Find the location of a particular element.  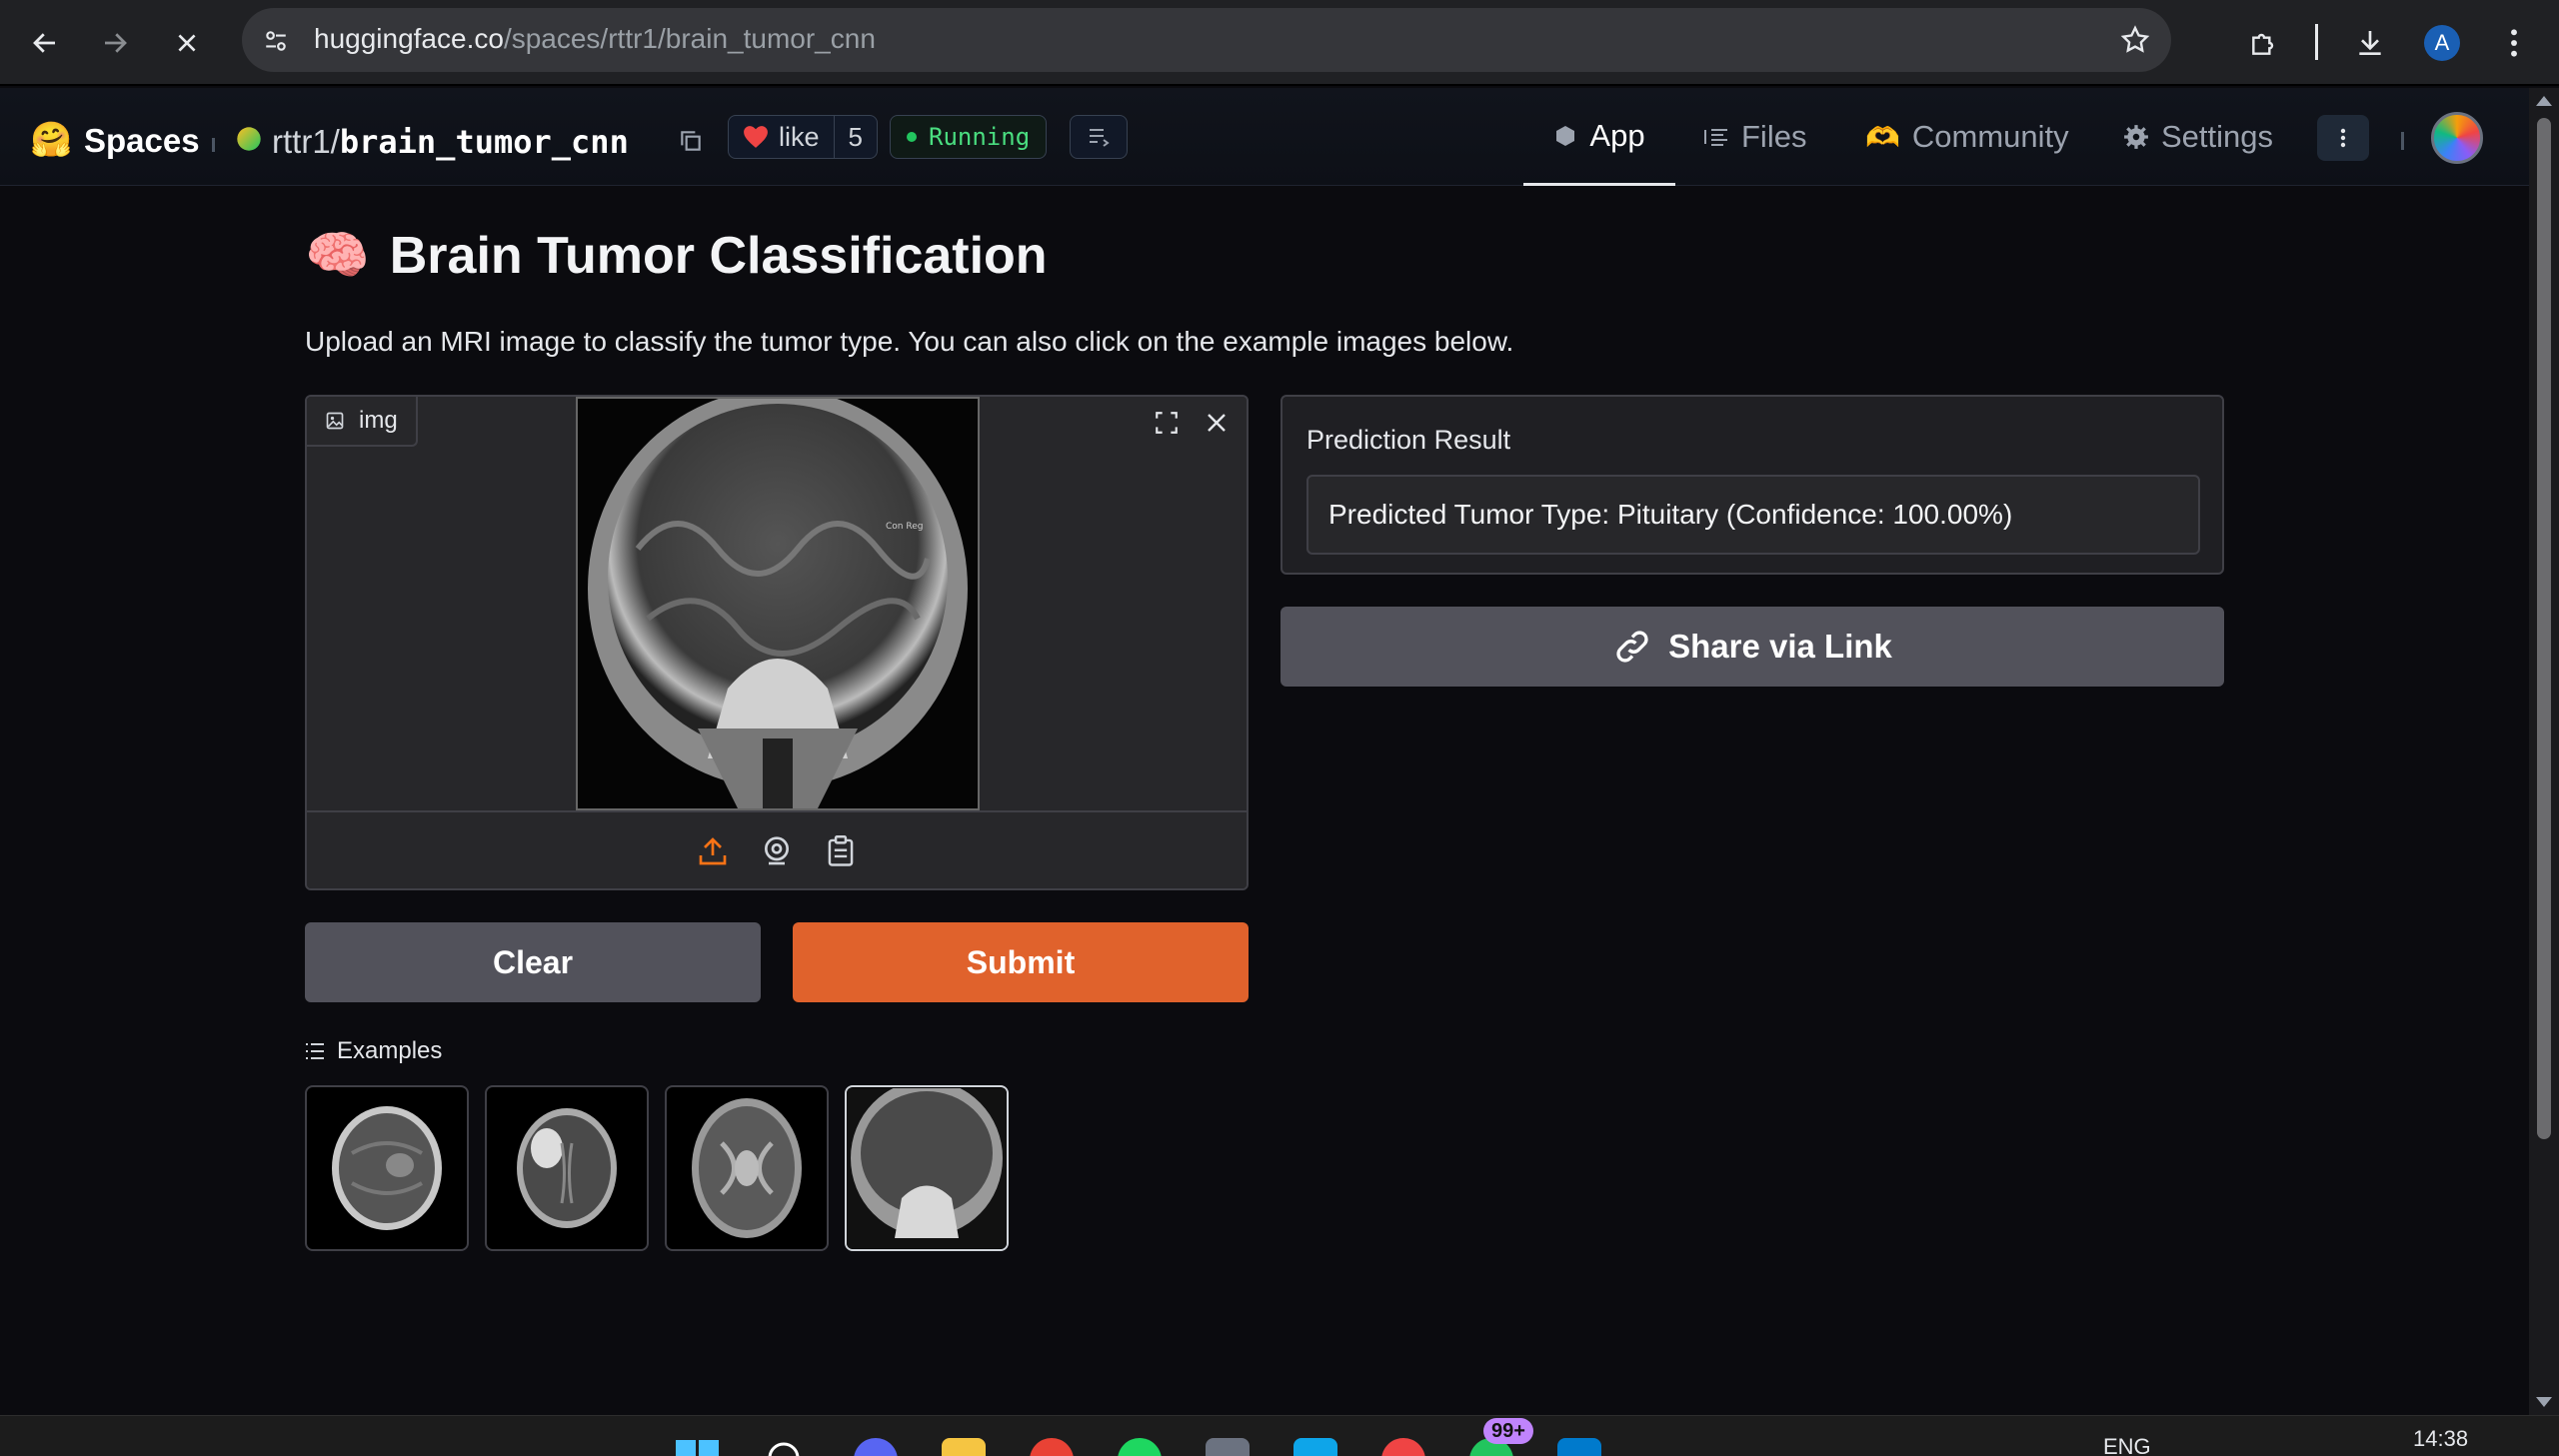

image-preview-area: Con Reg is located at coordinates (777, 603).